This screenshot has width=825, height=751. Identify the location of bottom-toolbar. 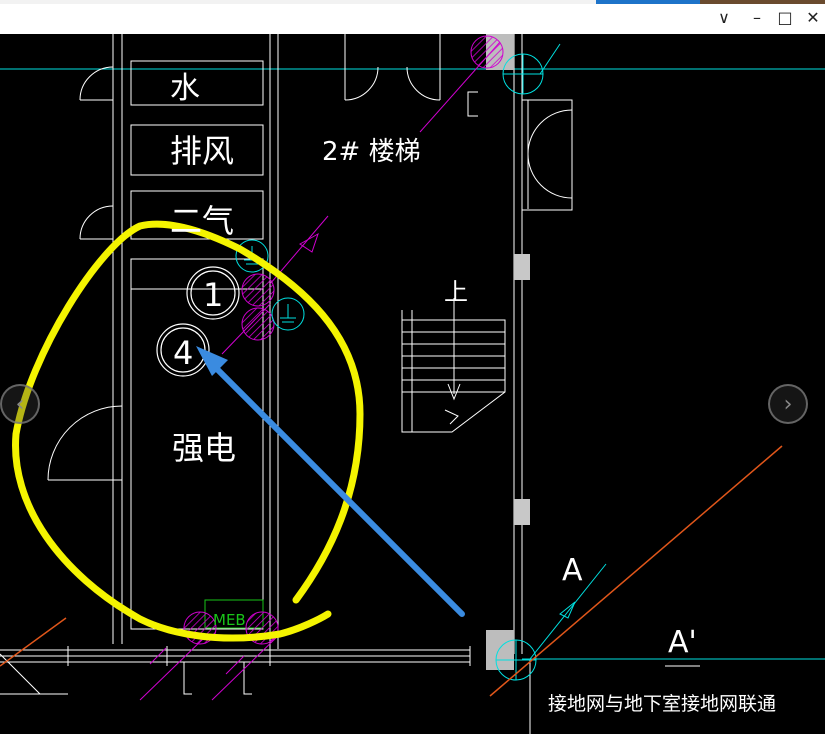
(412, 742).